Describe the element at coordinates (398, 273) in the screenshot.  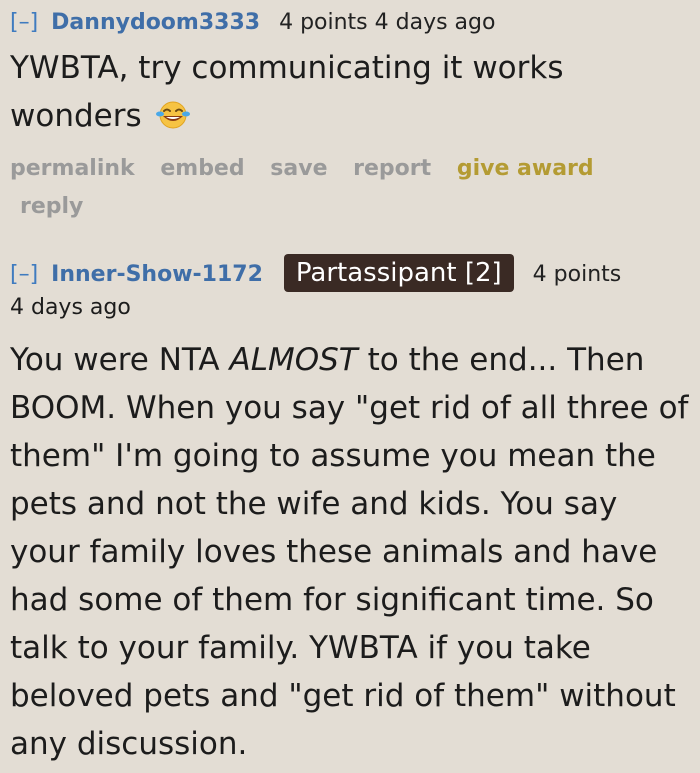
I see `user-flair-badge: Partassipant [2]` at that location.